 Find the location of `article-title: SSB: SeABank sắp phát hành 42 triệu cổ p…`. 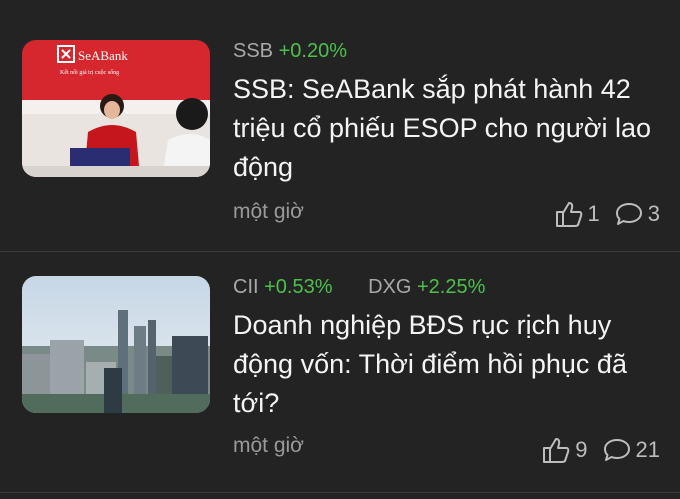

article-title: SSB: SeABank sắp phát hành 42 triệu cổ p… is located at coordinates (448, 128).